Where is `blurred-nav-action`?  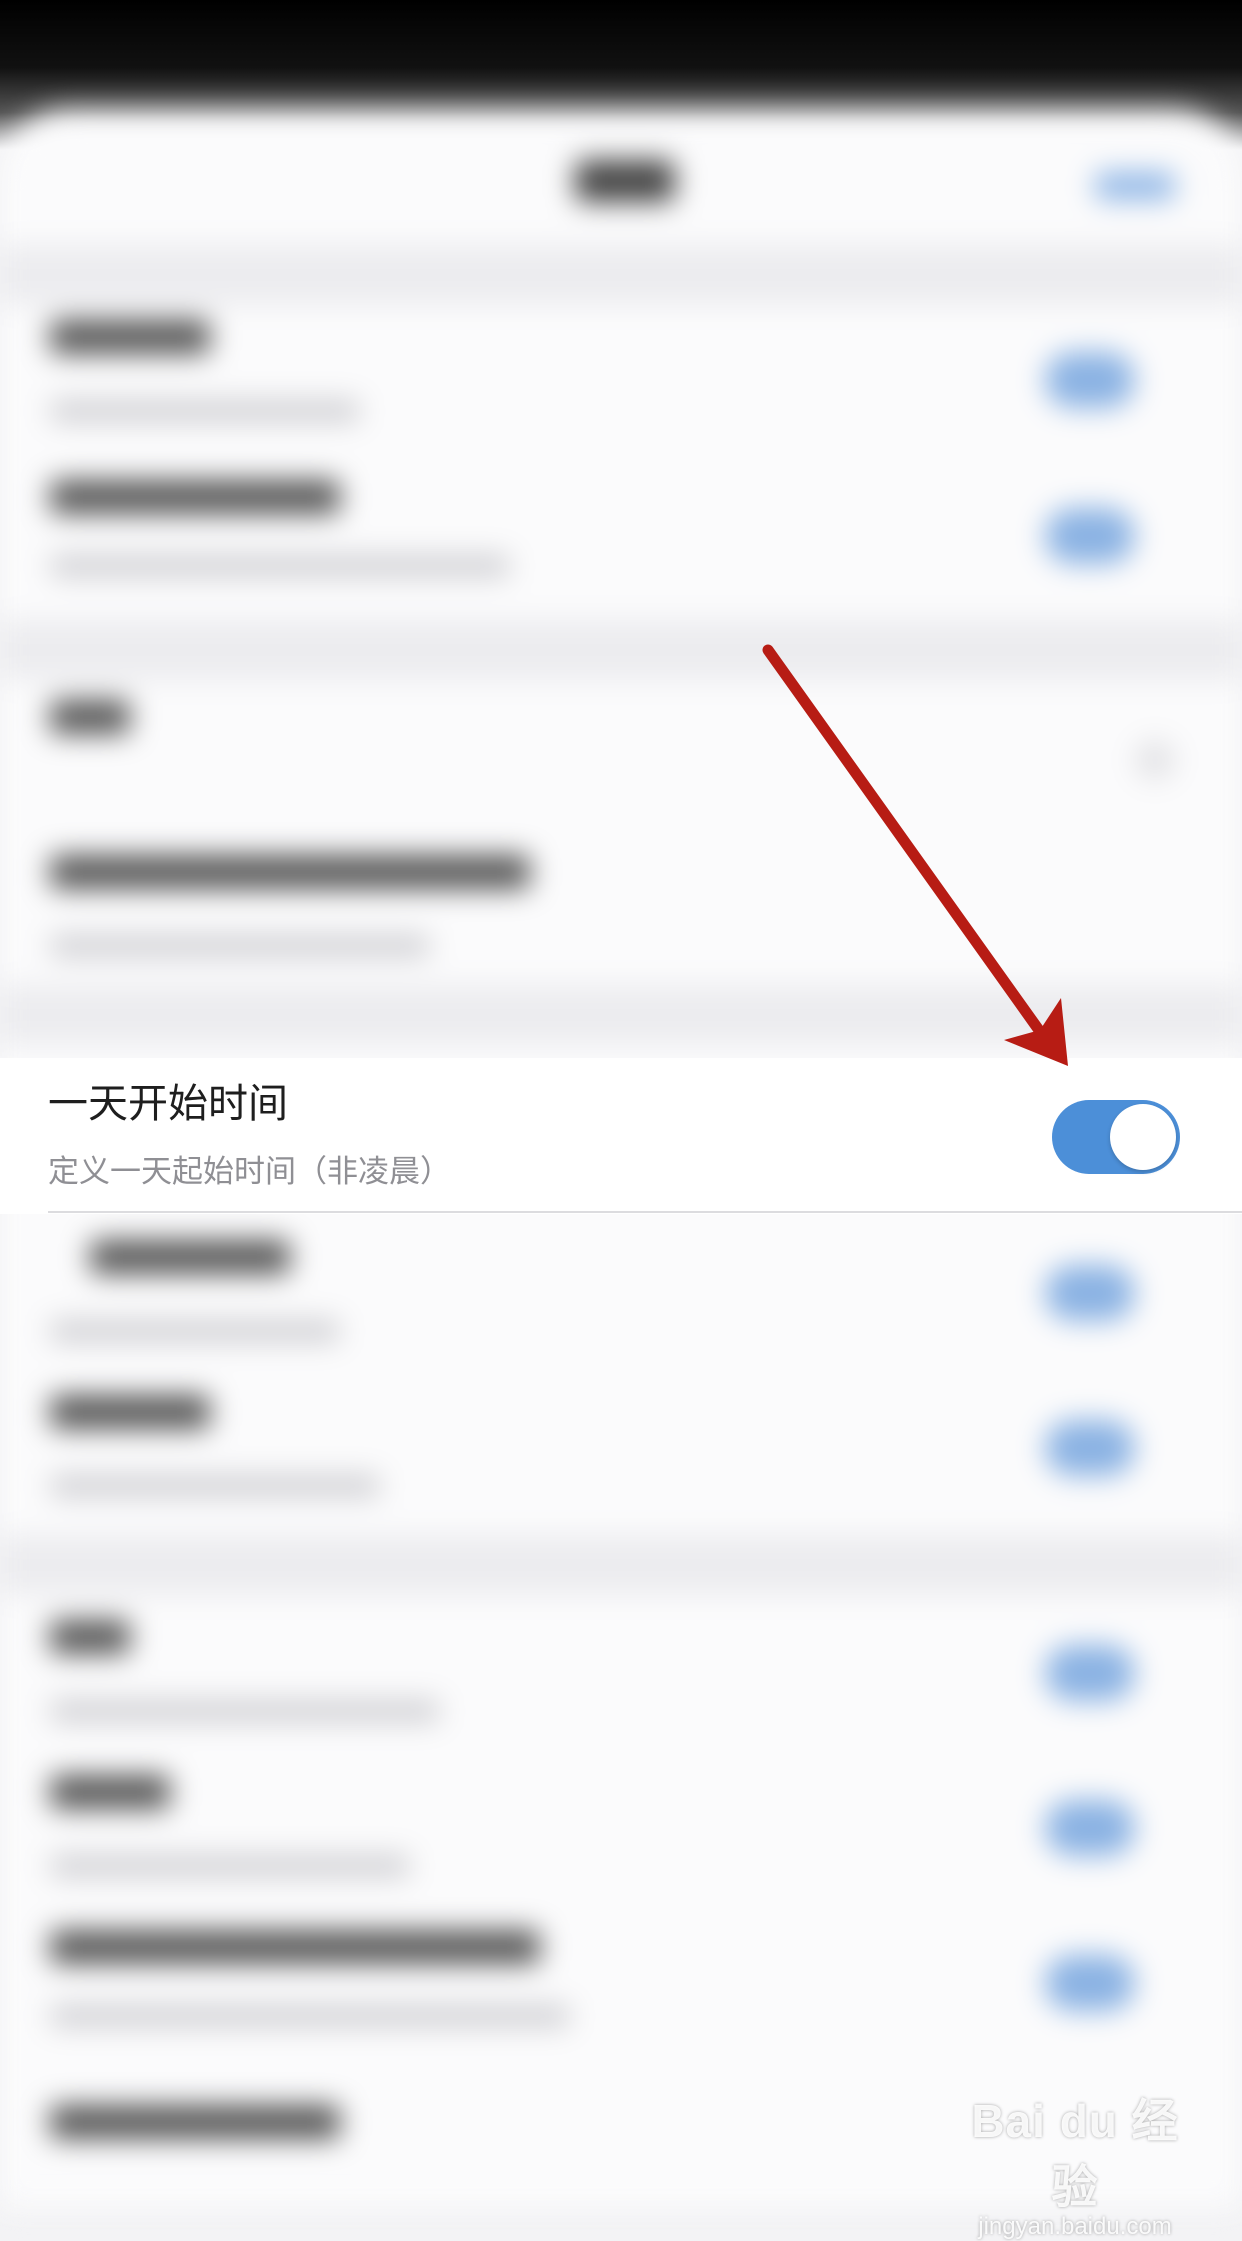 blurred-nav-action is located at coordinates (1135, 186).